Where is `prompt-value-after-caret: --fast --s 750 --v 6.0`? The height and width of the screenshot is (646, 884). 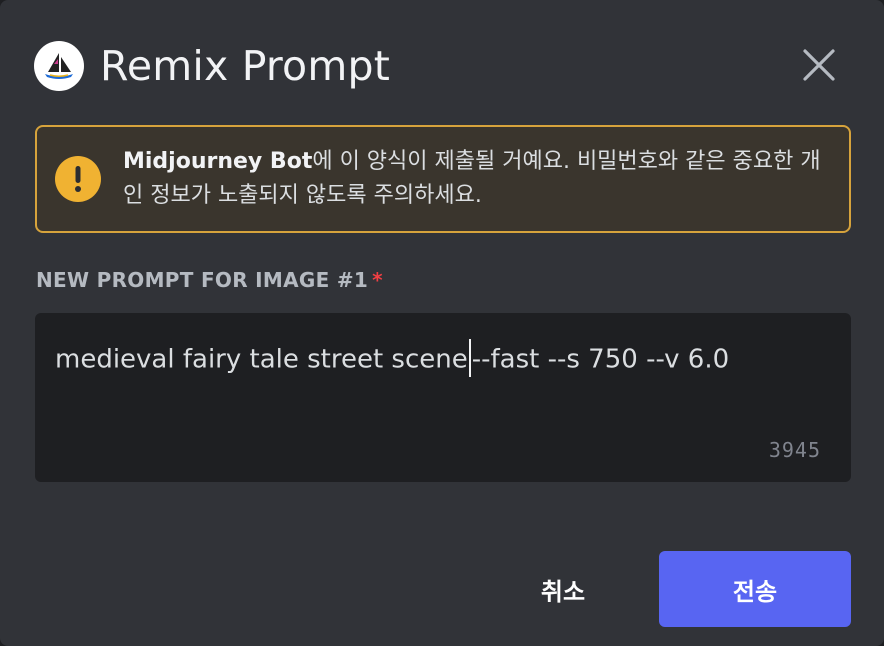
prompt-value-after-caret: --fast --s 750 --v 6.0 is located at coordinates (600, 359).